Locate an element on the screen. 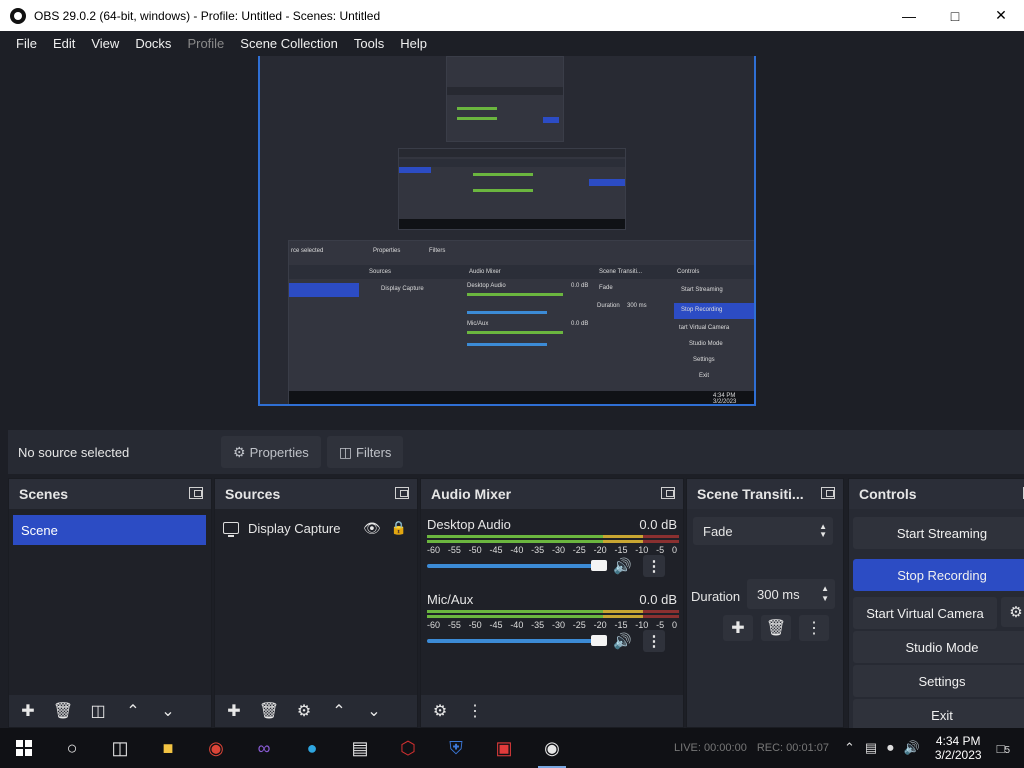 The height and width of the screenshot is (768, 1024). defender-button: ⛨ is located at coordinates (456, 748).